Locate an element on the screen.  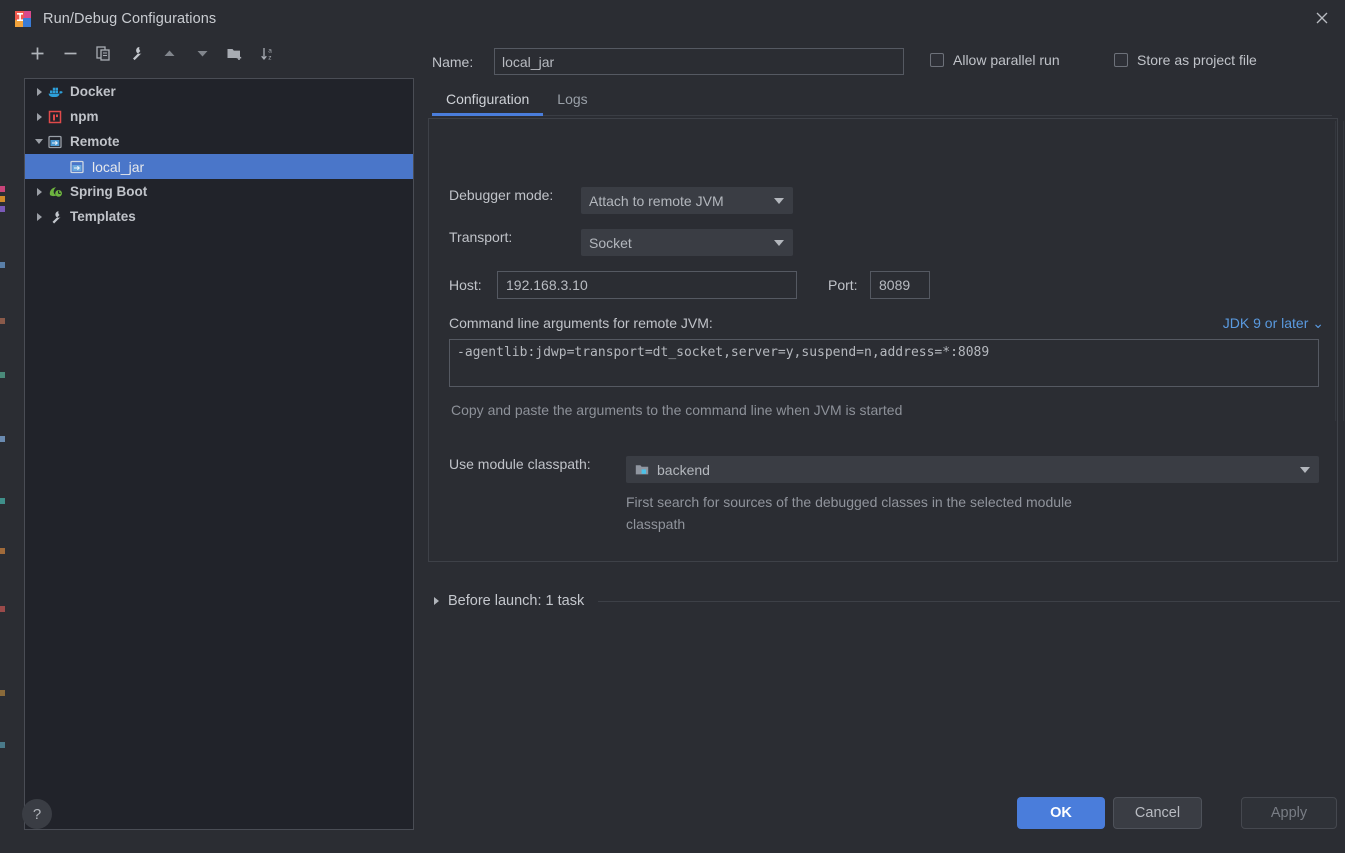
vertical-scrollbar is located at coordinates (1339, 271).